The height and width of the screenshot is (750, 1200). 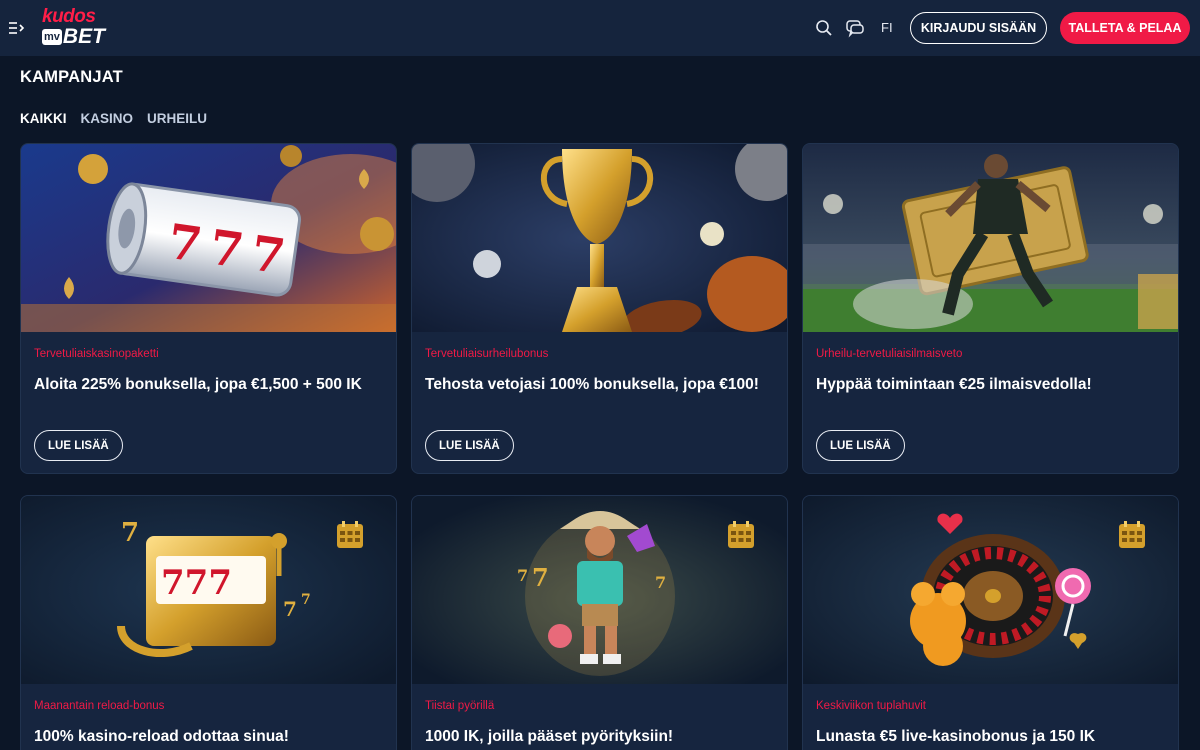 What do you see at coordinates (954, 384) in the screenshot?
I see `promo-title: Hyppää toimintaan €25 ilmaisvedolla!` at bounding box center [954, 384].